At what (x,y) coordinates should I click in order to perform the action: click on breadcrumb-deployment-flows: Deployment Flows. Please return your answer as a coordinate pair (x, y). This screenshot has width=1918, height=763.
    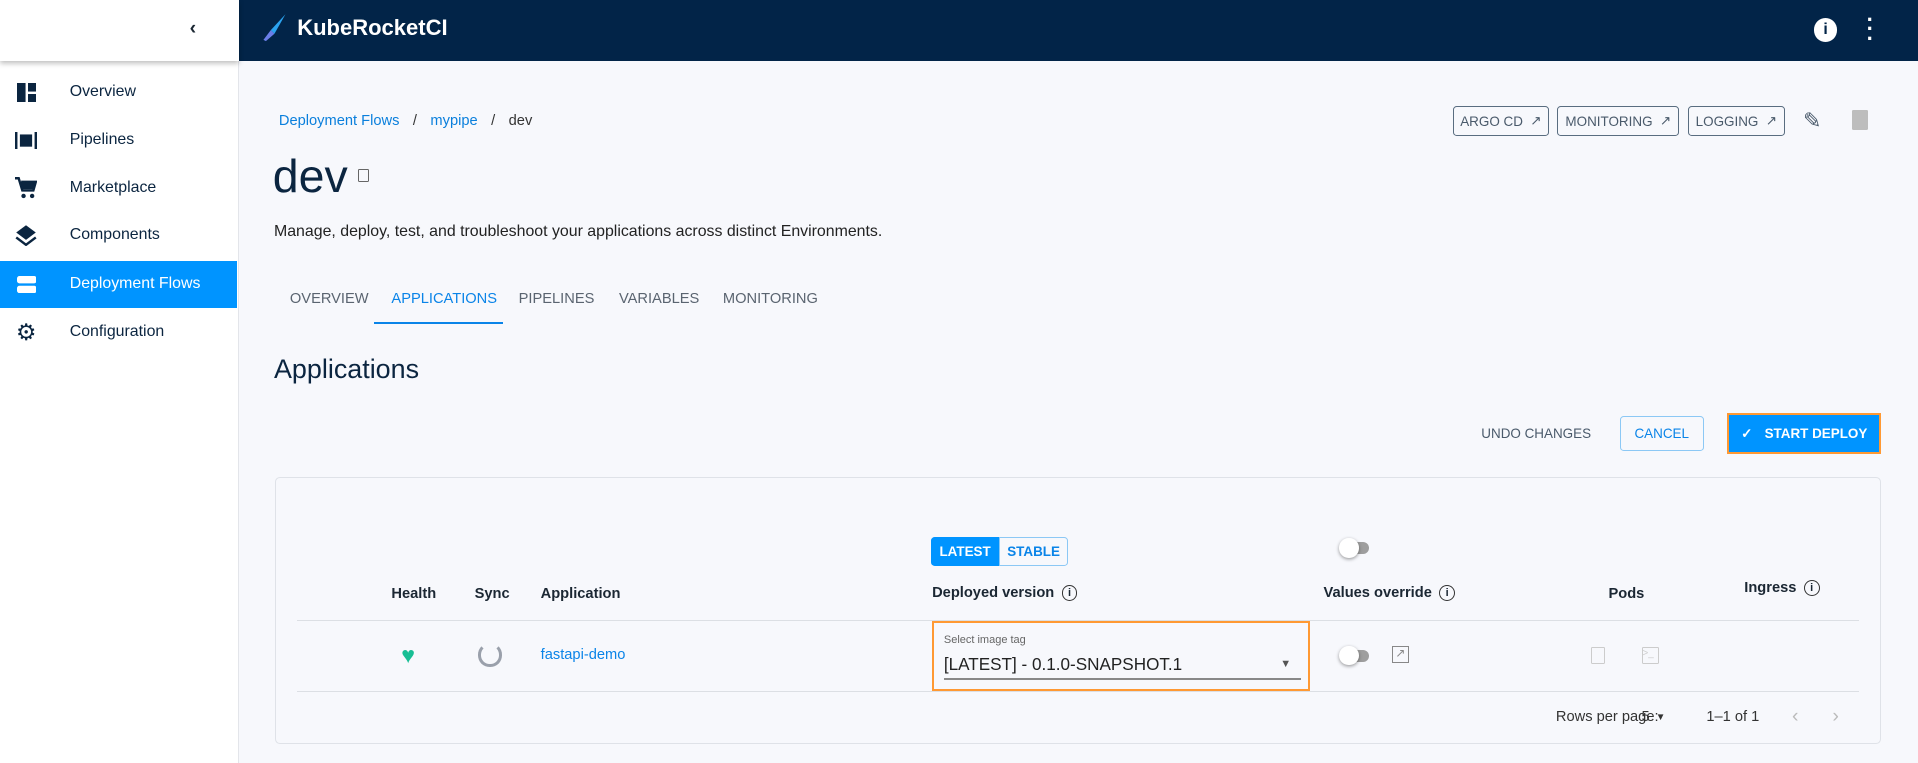
    Looking at the image, I should click on (339, 121).